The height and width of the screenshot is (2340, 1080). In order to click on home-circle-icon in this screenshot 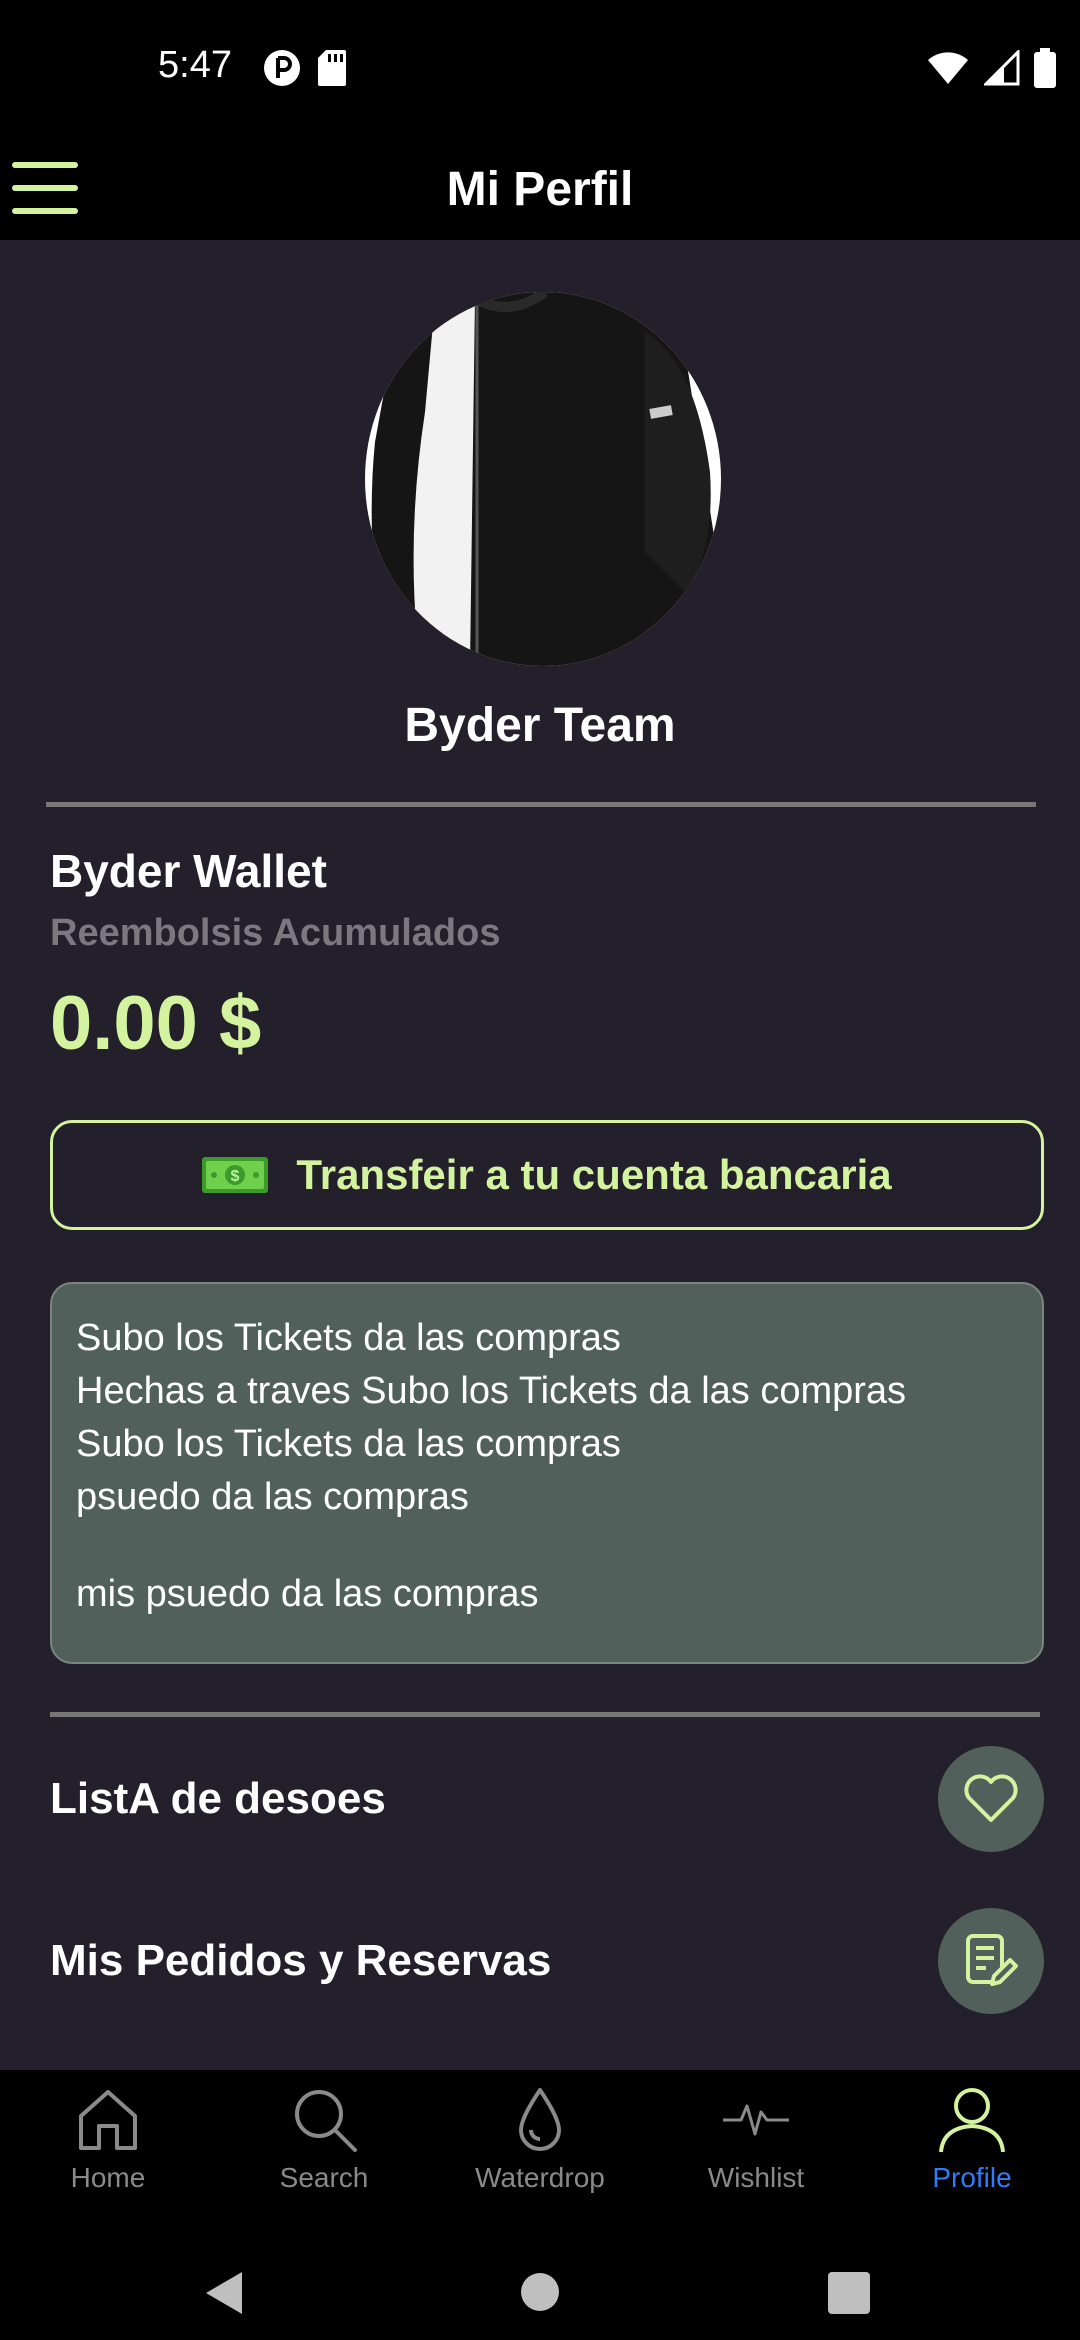, I will do `click(540, 2292)`.